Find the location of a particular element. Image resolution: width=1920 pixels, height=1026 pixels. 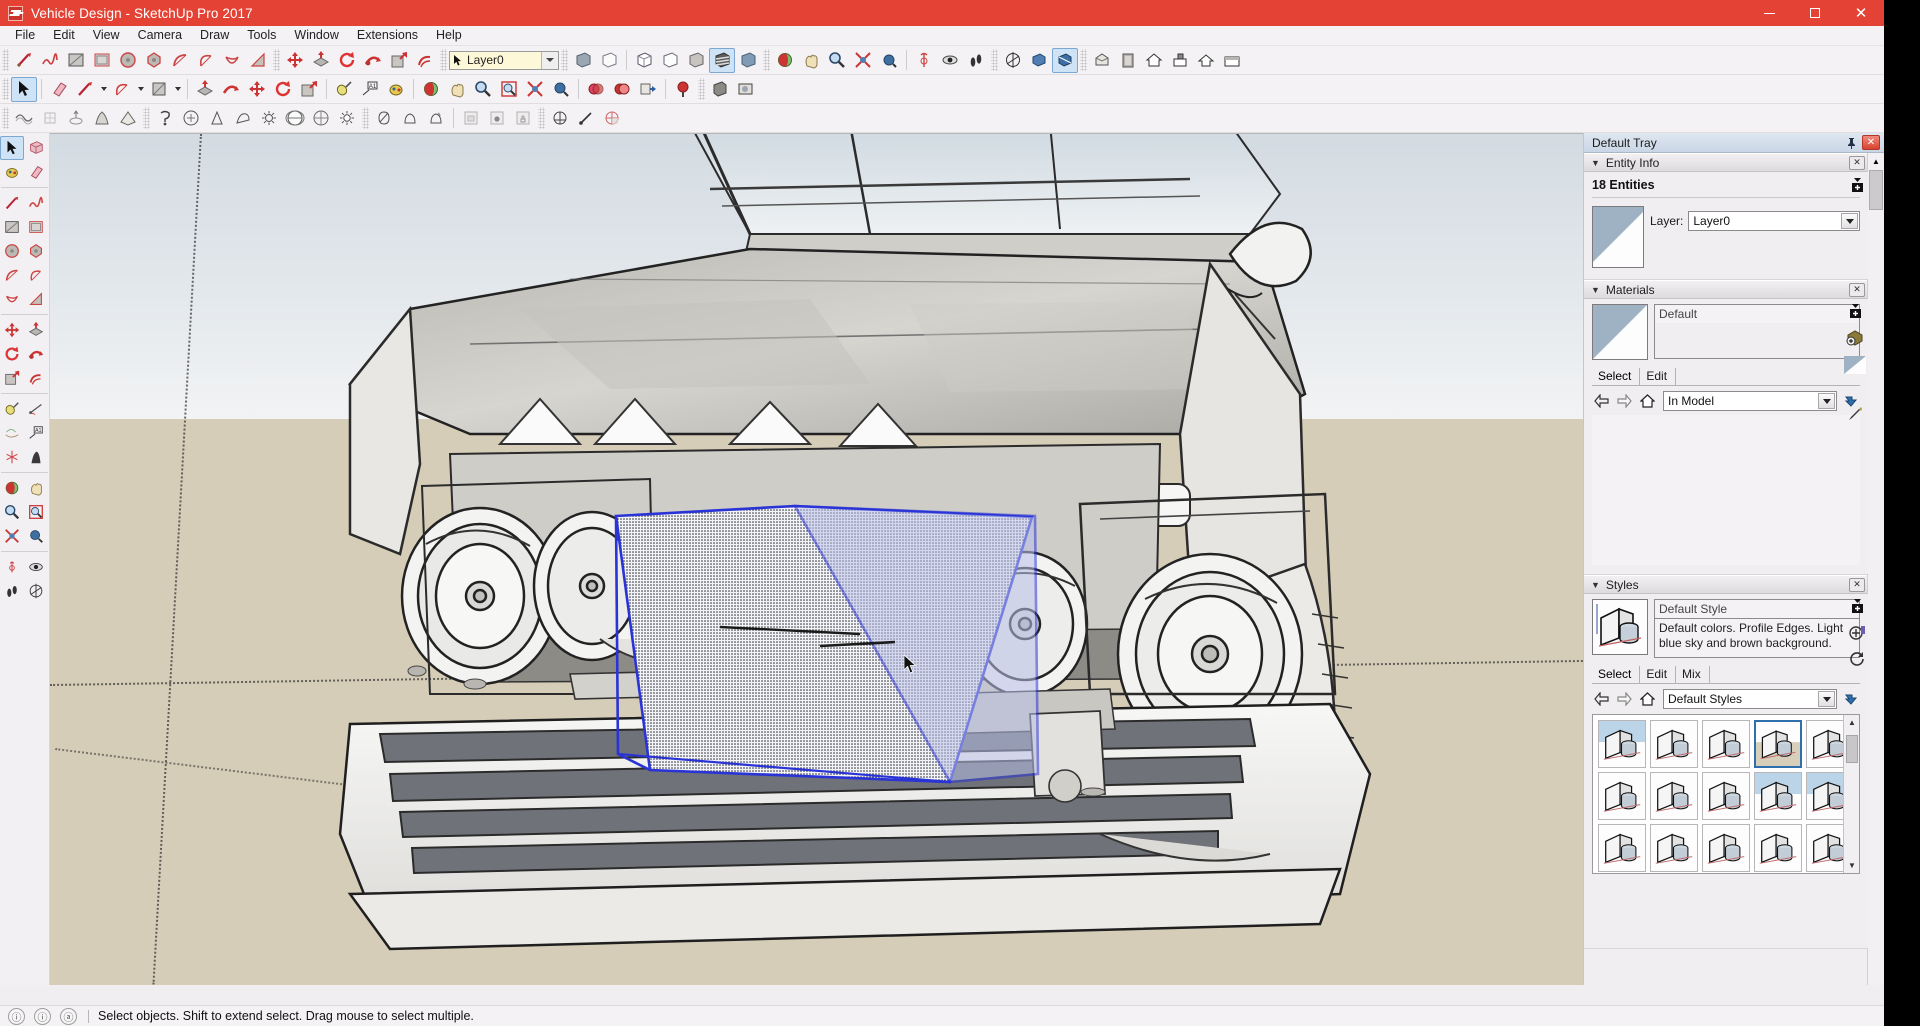

3d-warehouse-button is located at coordinates (1102, 60).